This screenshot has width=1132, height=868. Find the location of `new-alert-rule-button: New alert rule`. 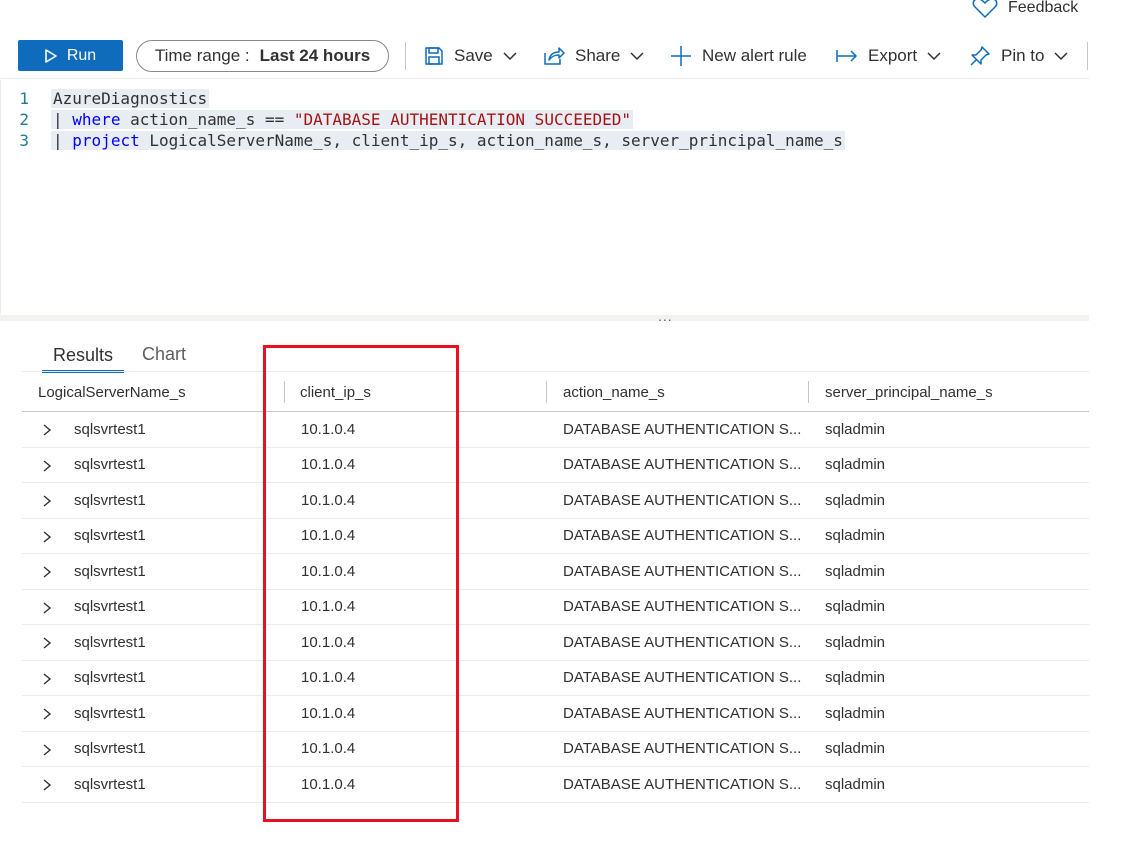

new-alert-rule-button: New alert rule is located at coordinates (738, 56).